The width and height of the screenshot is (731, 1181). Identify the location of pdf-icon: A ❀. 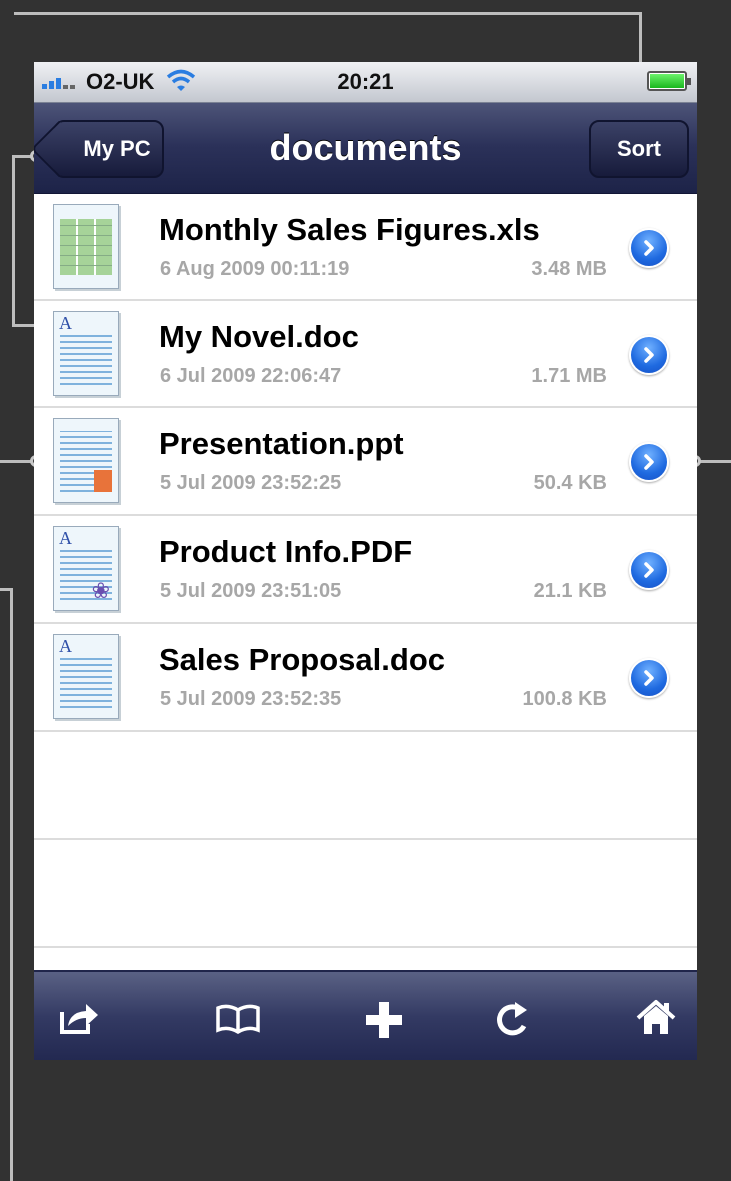
(86, 568).